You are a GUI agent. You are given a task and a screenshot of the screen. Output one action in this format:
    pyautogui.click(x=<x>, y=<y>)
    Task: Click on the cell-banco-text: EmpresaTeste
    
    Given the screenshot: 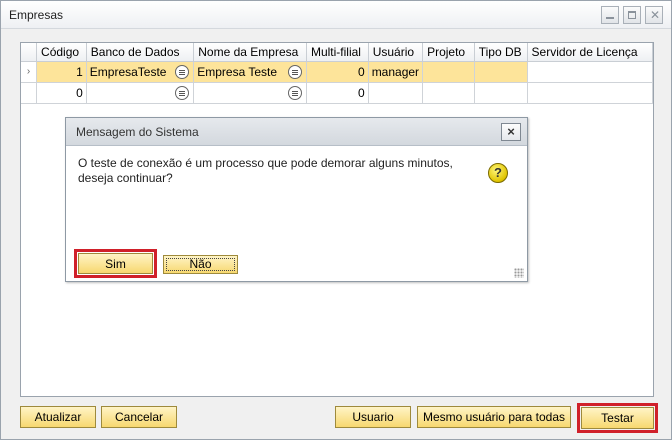 What is the action you would take?
    pyautogui.click(x=128, y=71)
    